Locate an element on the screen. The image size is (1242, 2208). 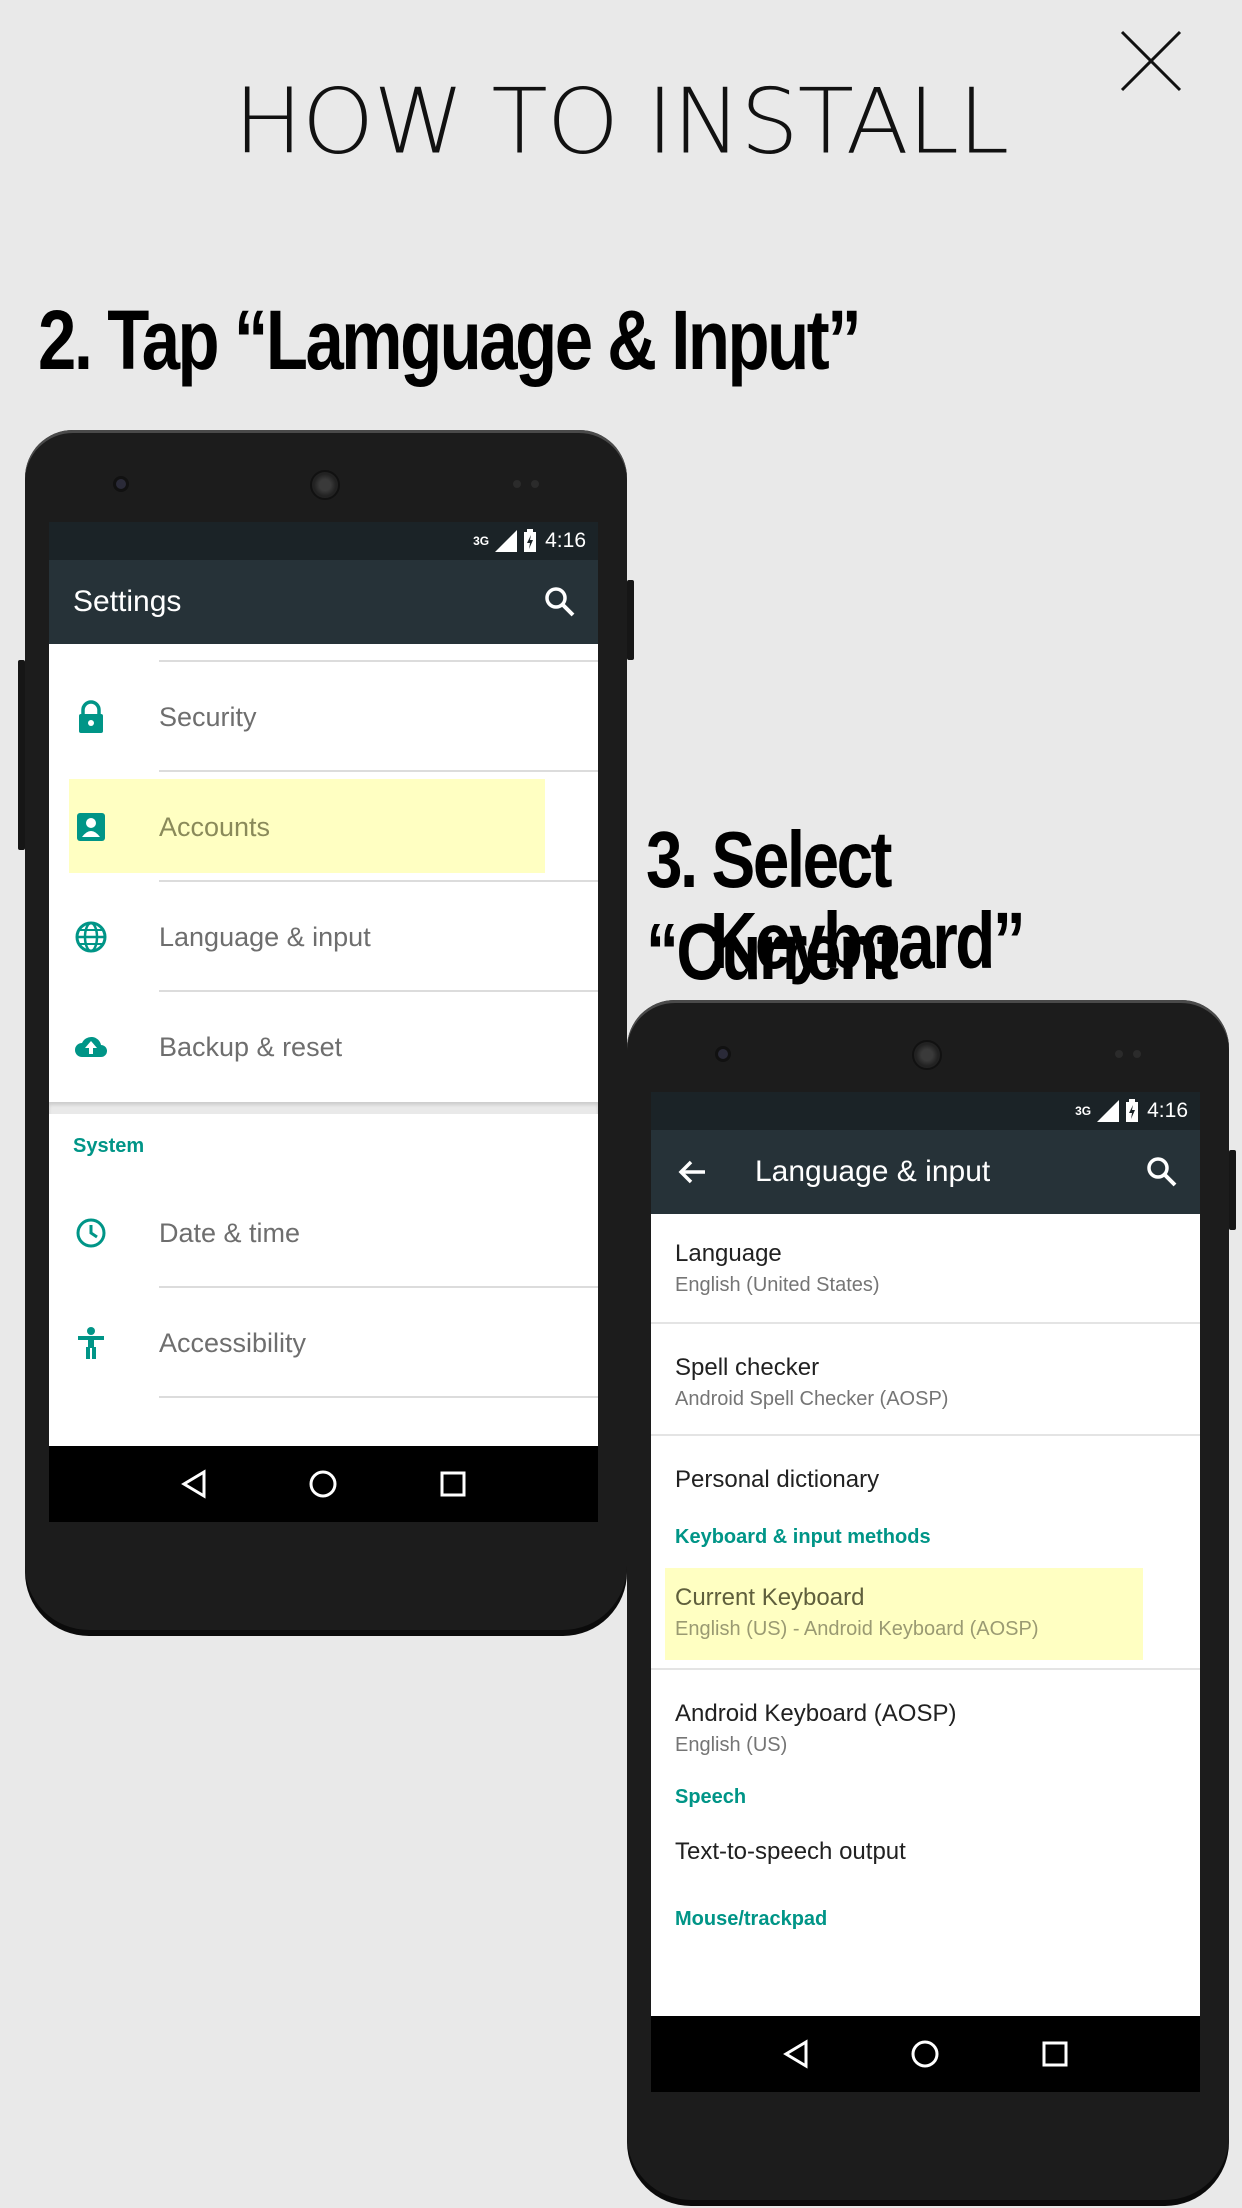
divider is located at coordinates (378, 1397).